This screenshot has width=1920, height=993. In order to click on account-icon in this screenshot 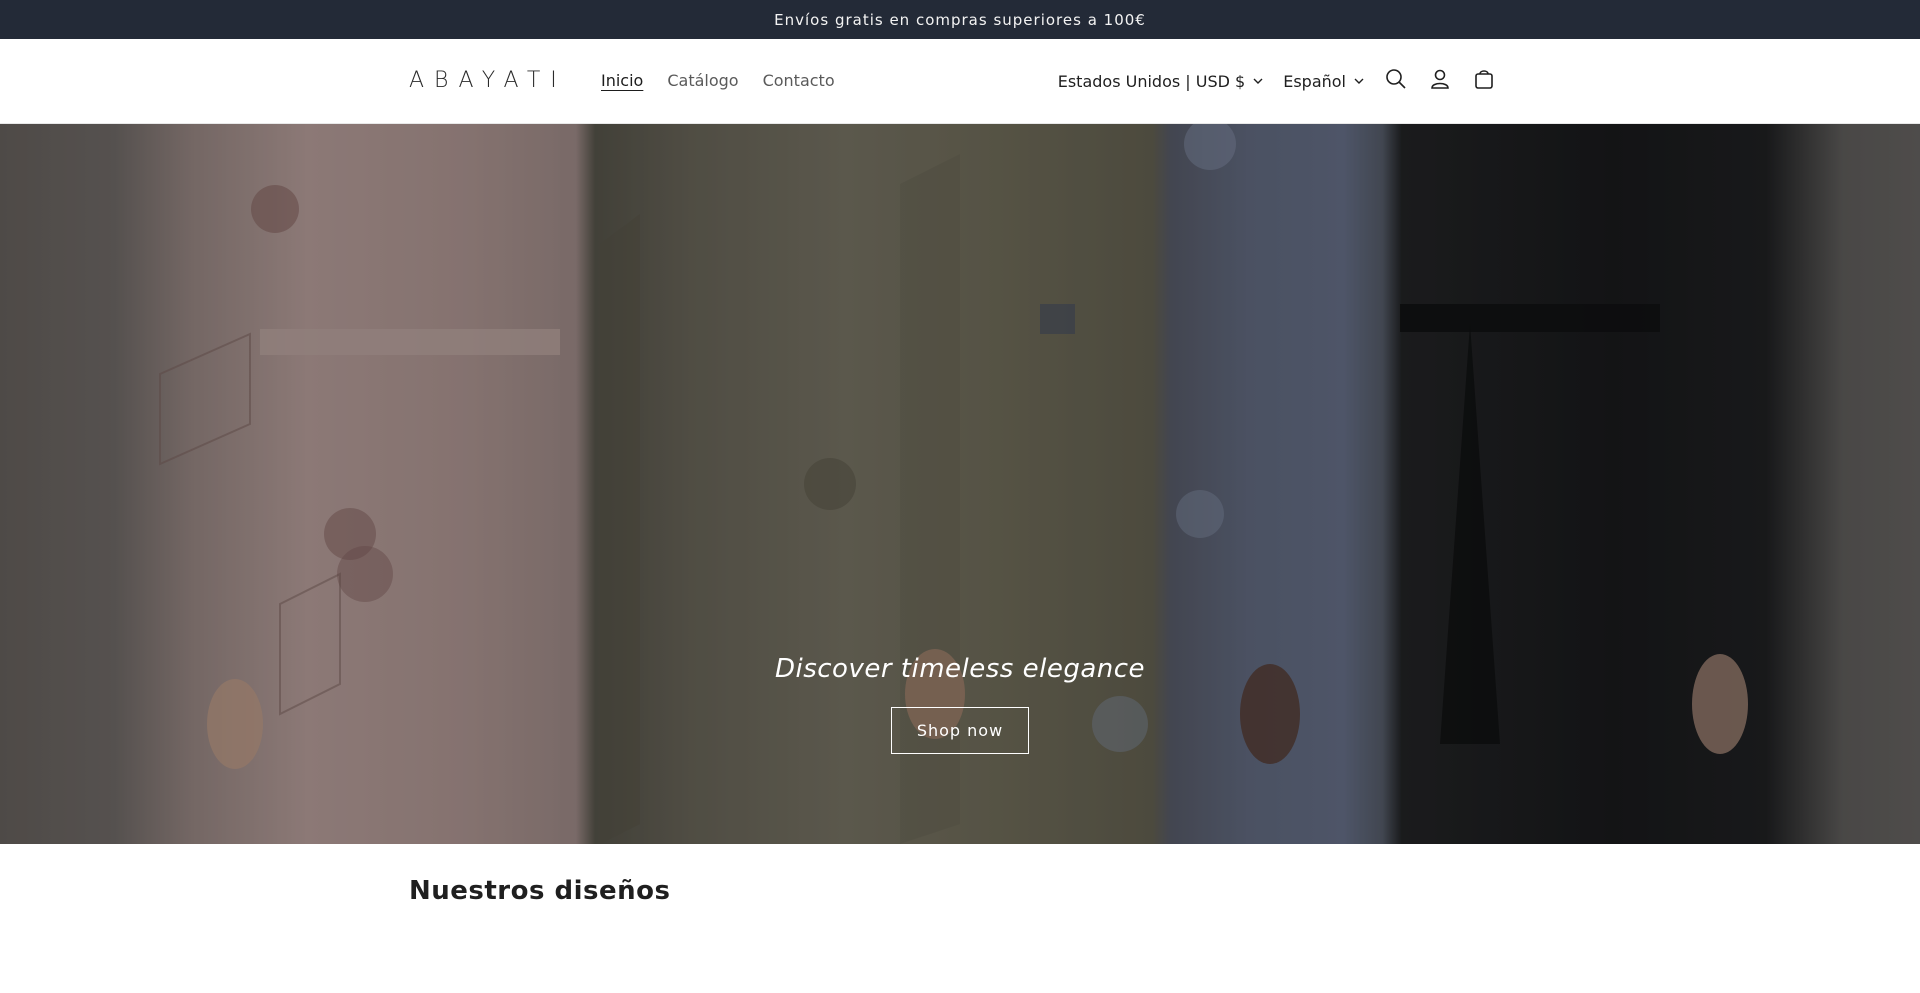, I will do `click(1440, 81)`.